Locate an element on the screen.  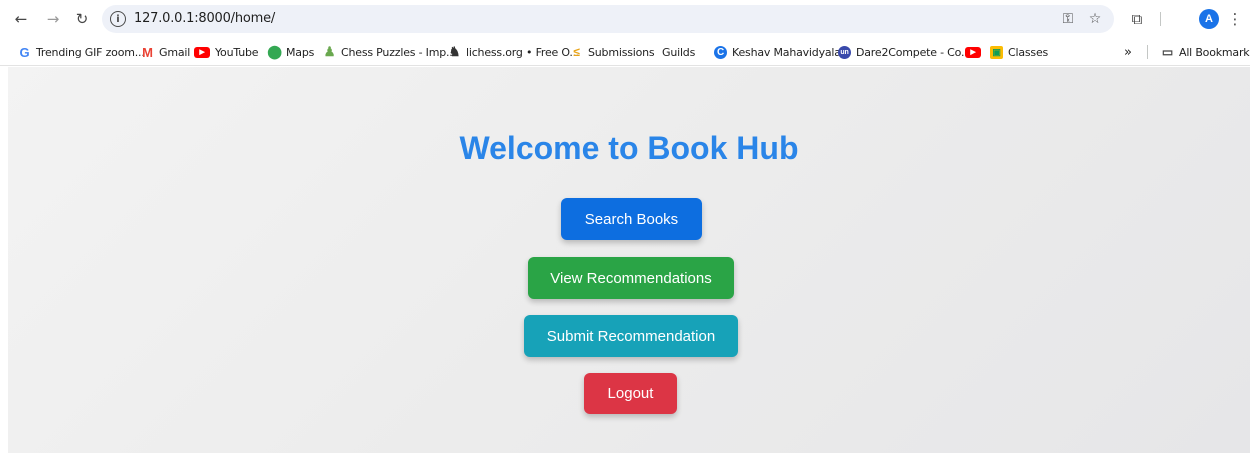
bookmark-guilds: Guilds is located at coordinates (678, 52).